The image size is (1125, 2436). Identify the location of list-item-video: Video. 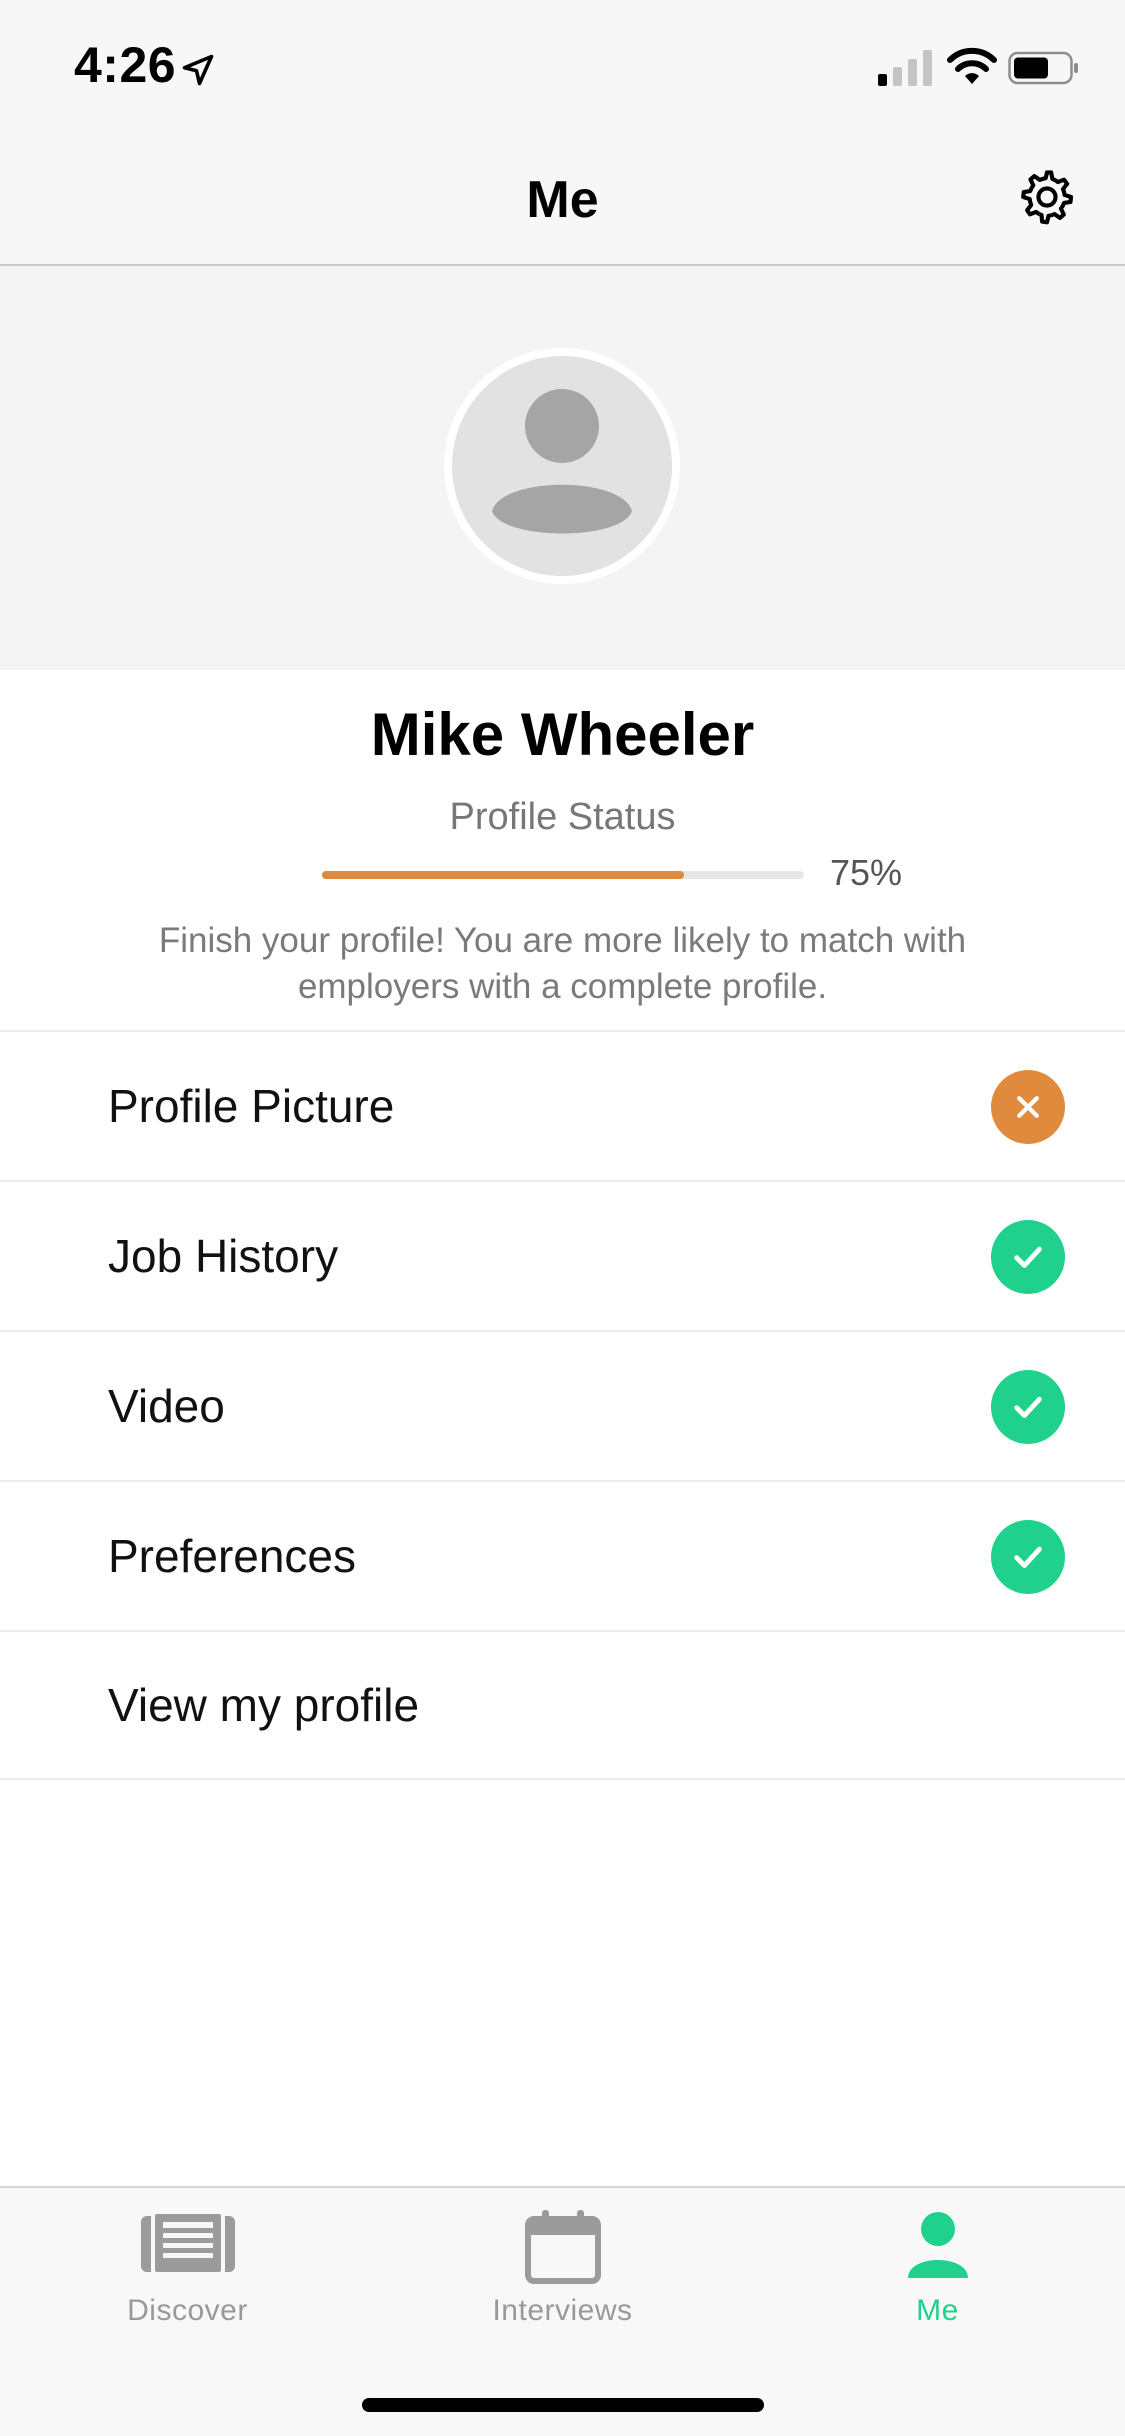
(562, 1405).